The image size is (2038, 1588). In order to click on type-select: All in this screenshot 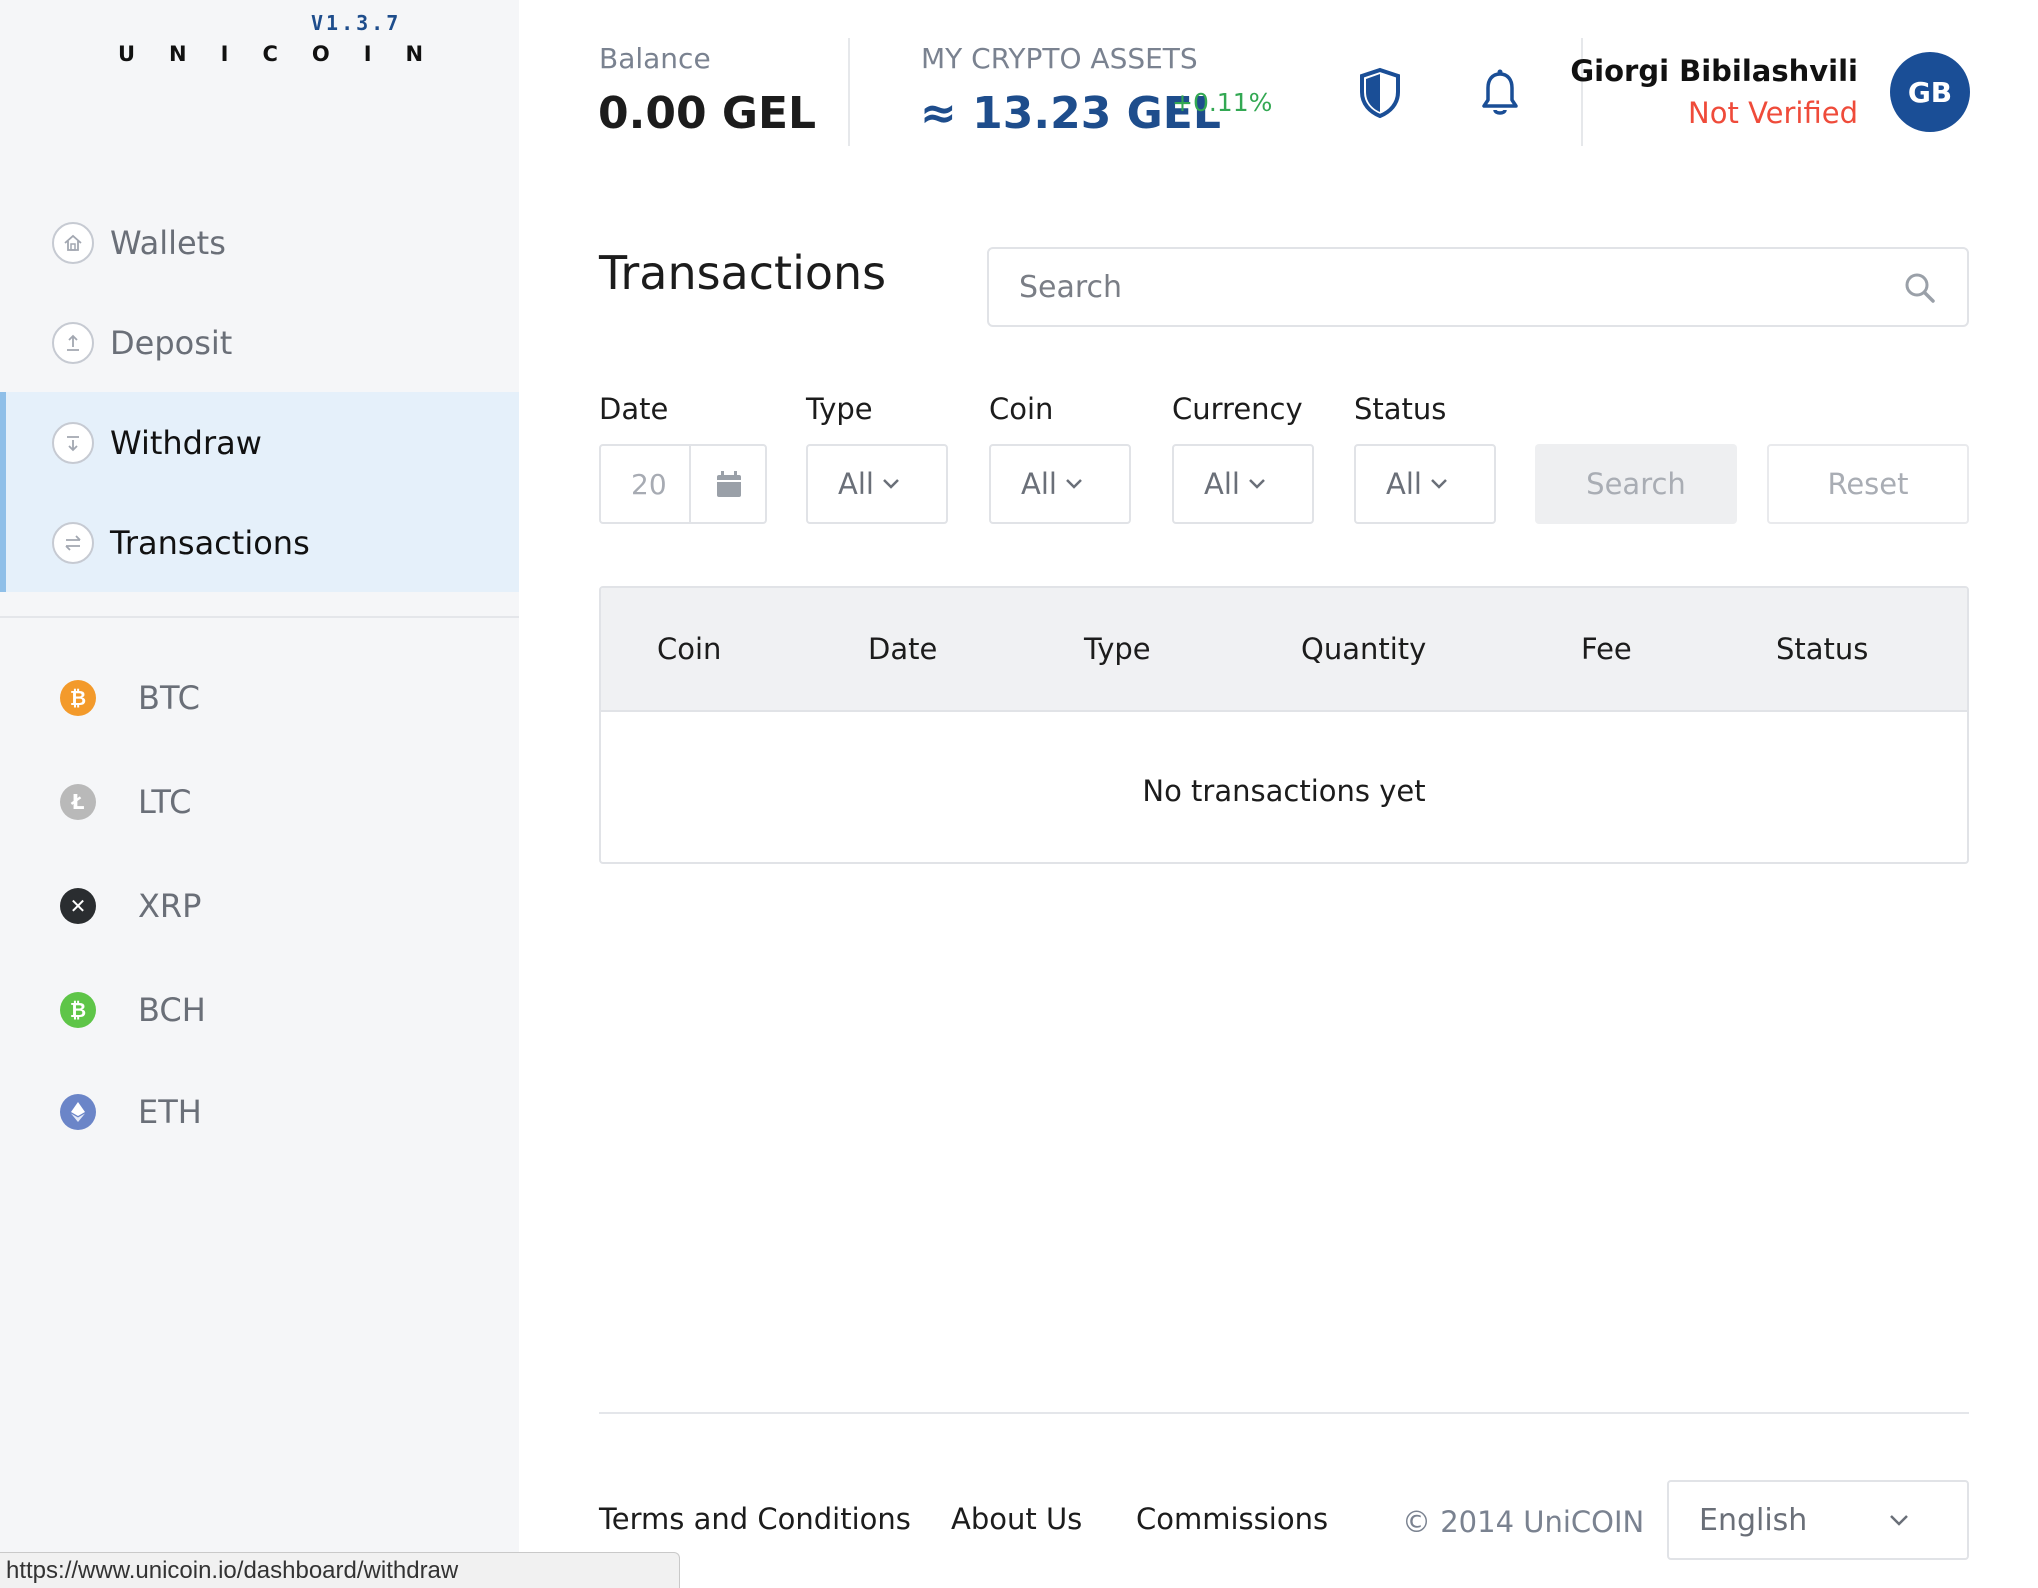, I will do `click(877, 484)`.